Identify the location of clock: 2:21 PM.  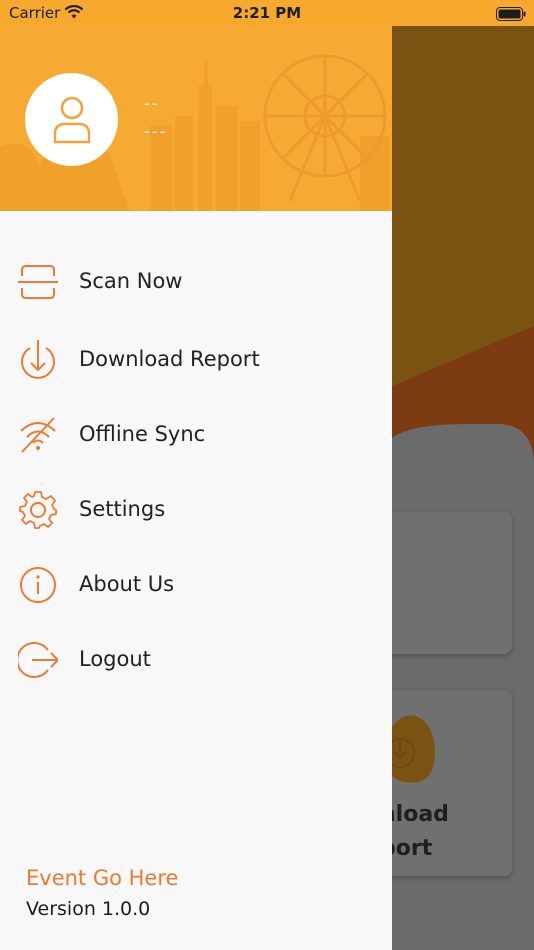
(267, 13).